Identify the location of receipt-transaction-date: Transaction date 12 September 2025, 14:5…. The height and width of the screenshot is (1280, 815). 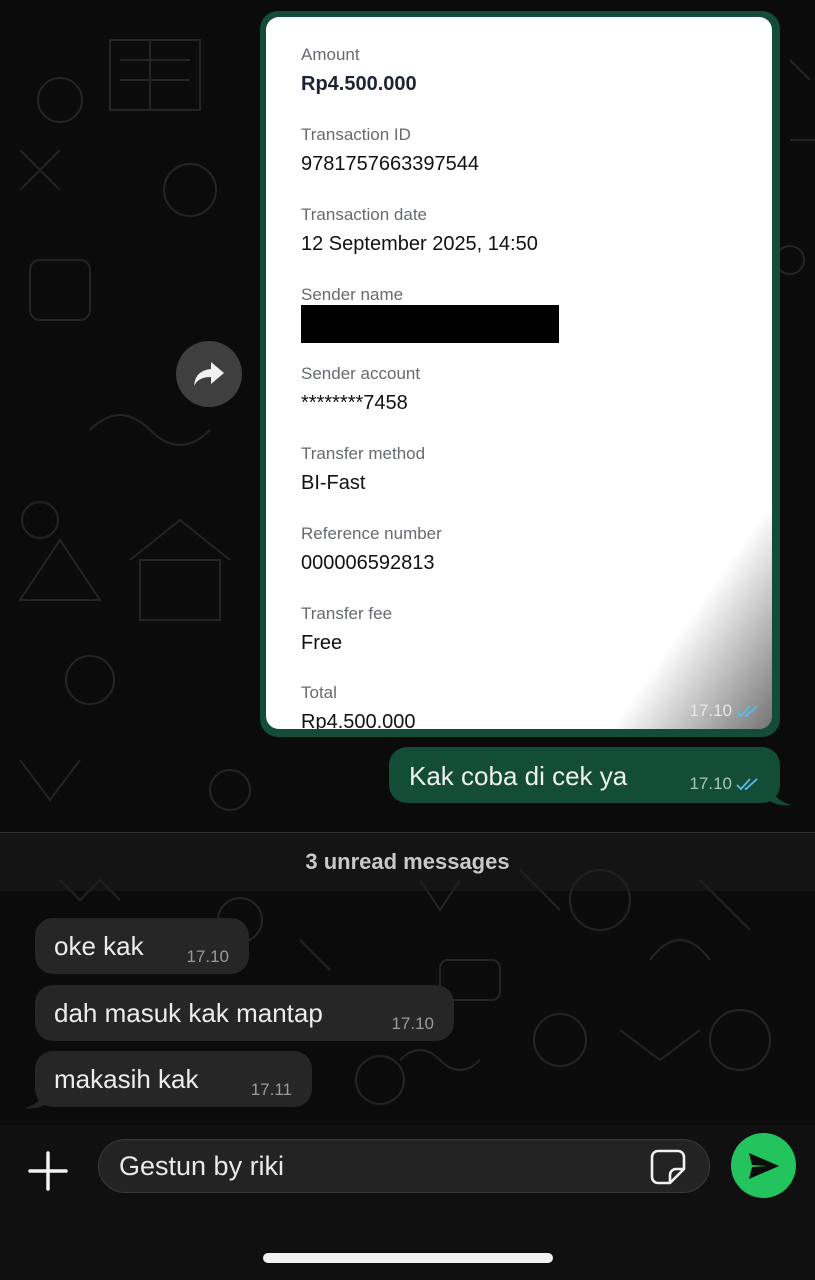
(419, 230).